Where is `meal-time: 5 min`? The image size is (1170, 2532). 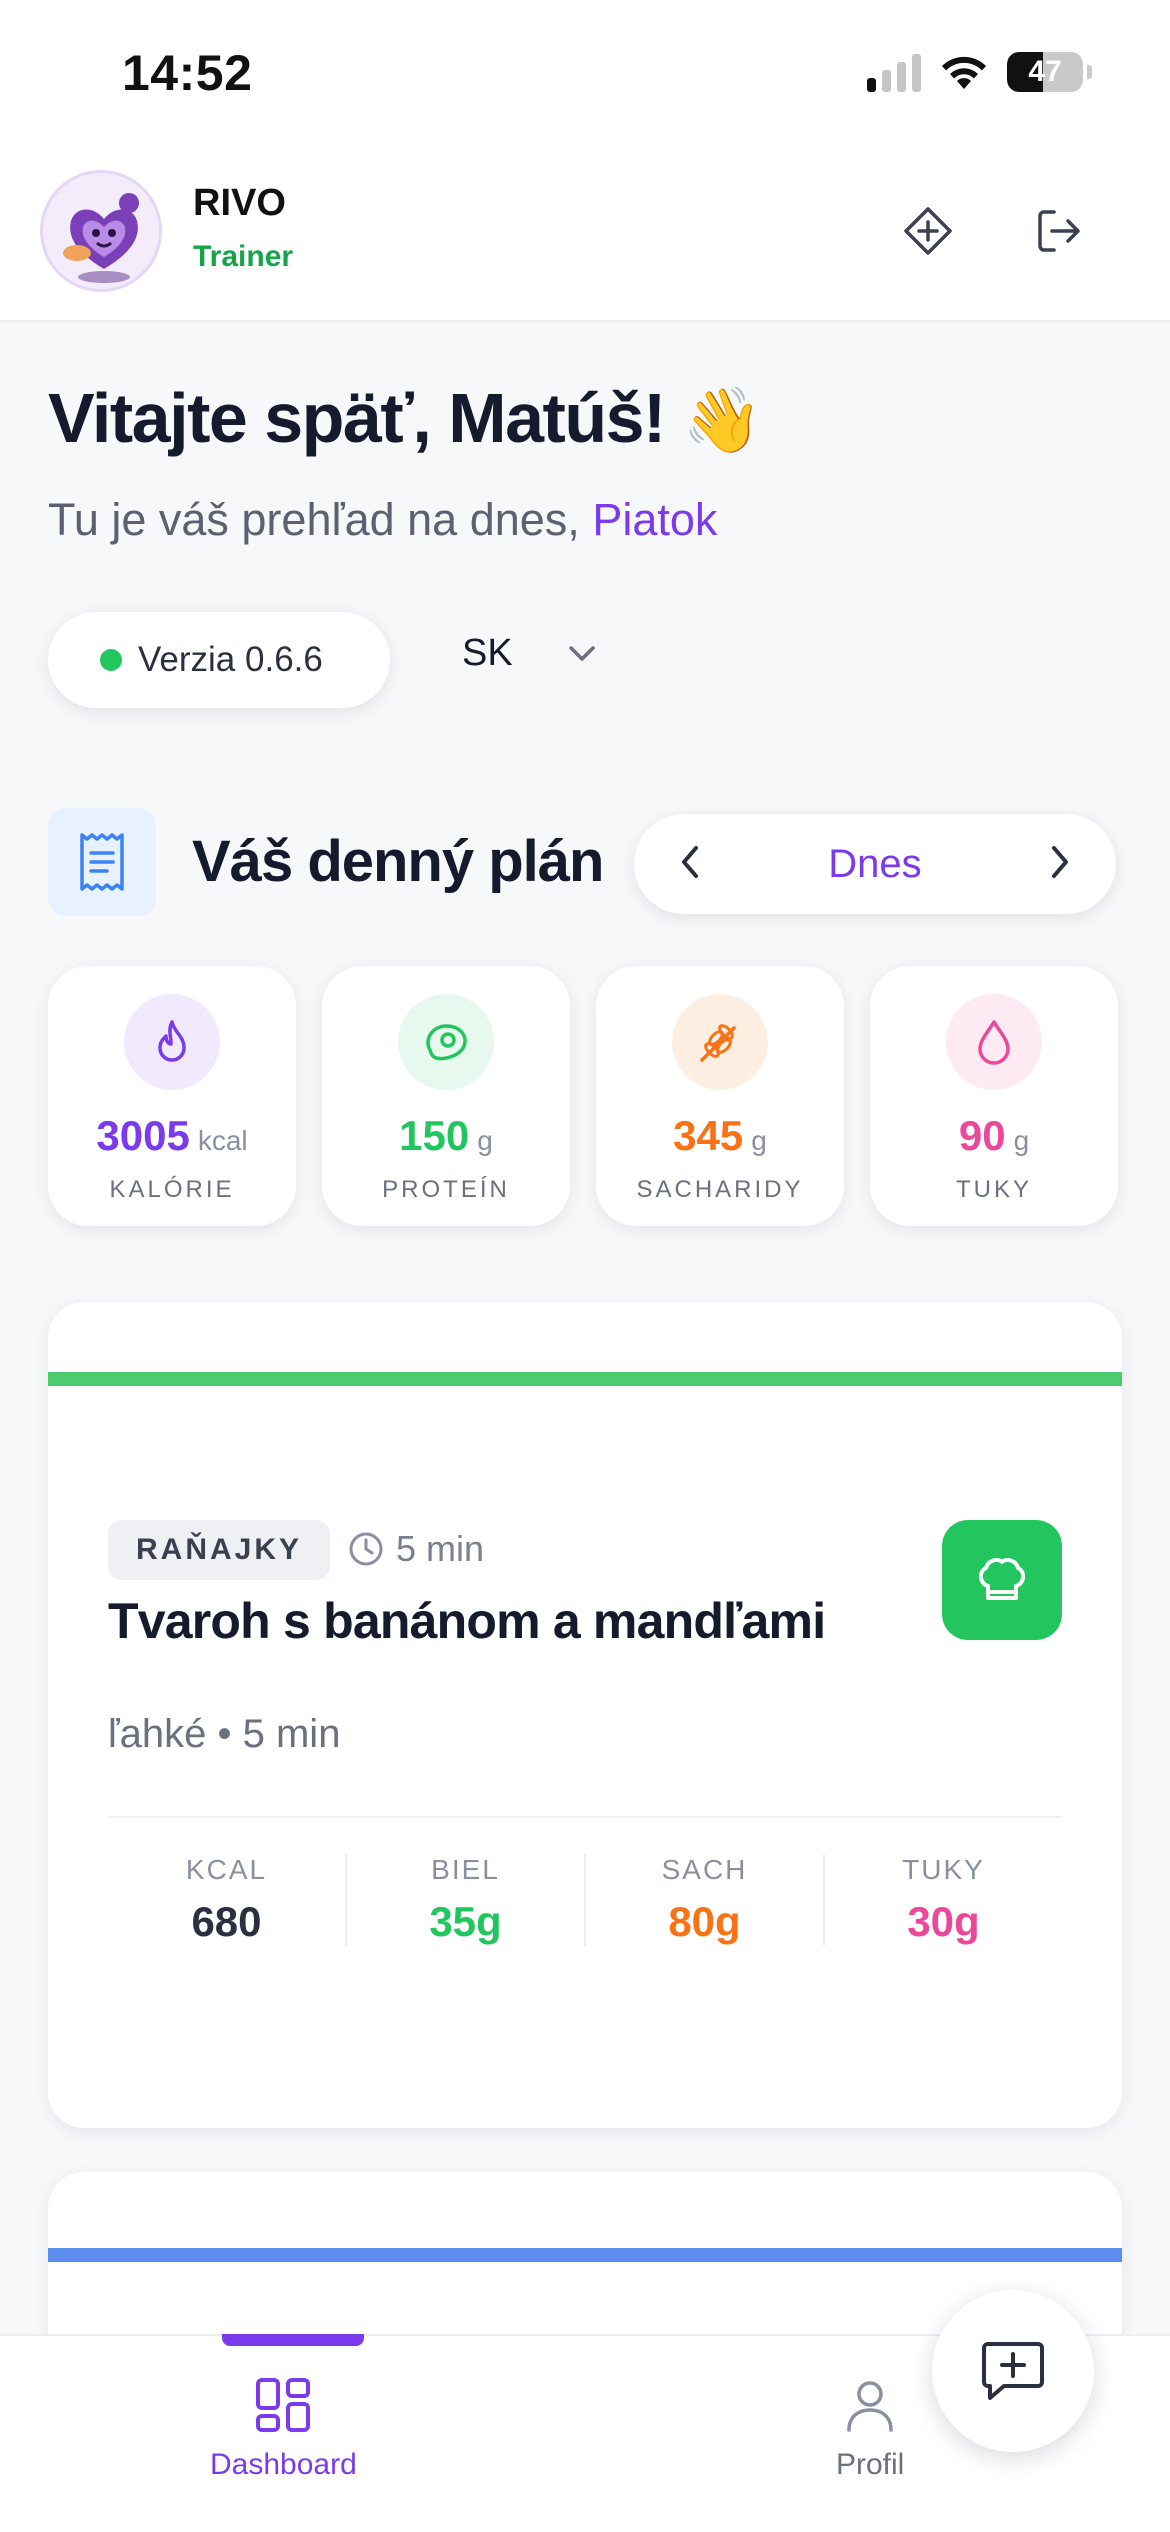
meal-time: 5 min is located at coordinates (416, 1549).